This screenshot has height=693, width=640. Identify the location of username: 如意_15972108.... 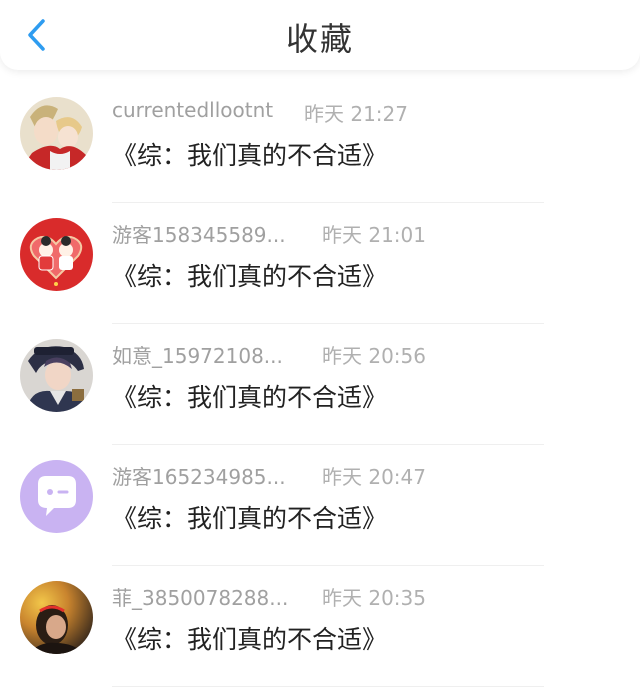
(197, 356).